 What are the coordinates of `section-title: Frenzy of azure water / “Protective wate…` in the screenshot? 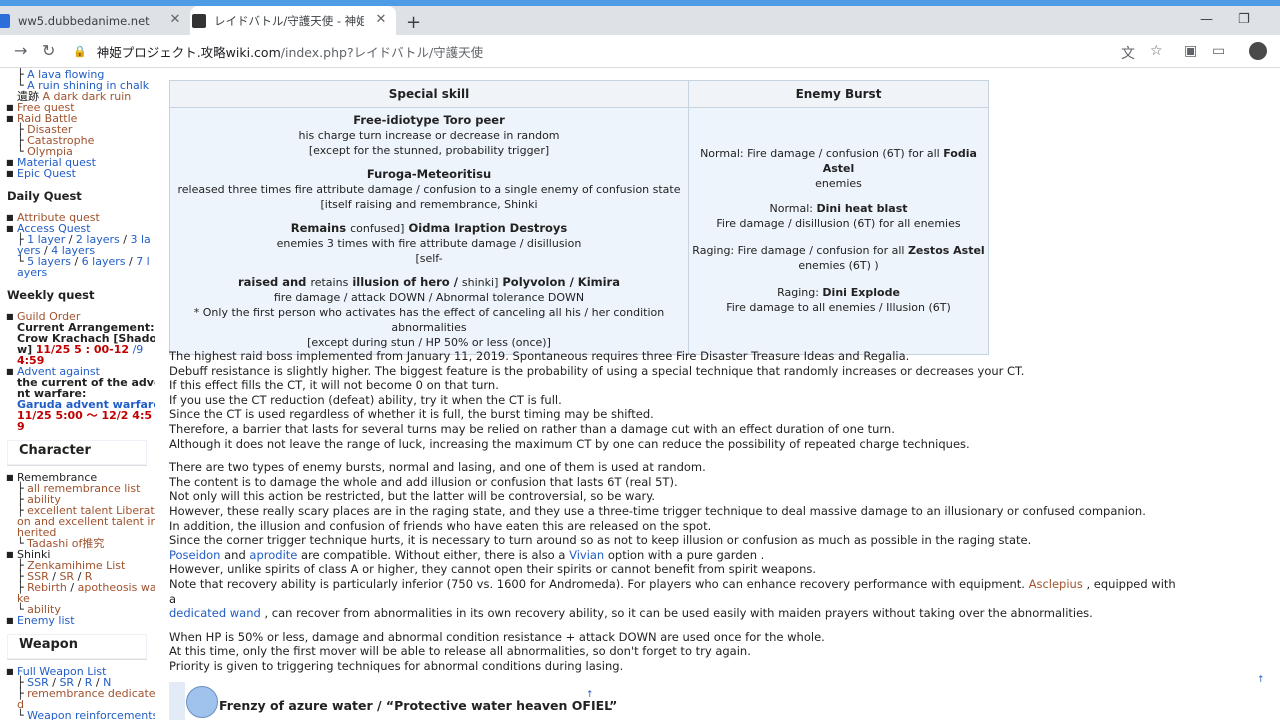 It's located at (418, 705).